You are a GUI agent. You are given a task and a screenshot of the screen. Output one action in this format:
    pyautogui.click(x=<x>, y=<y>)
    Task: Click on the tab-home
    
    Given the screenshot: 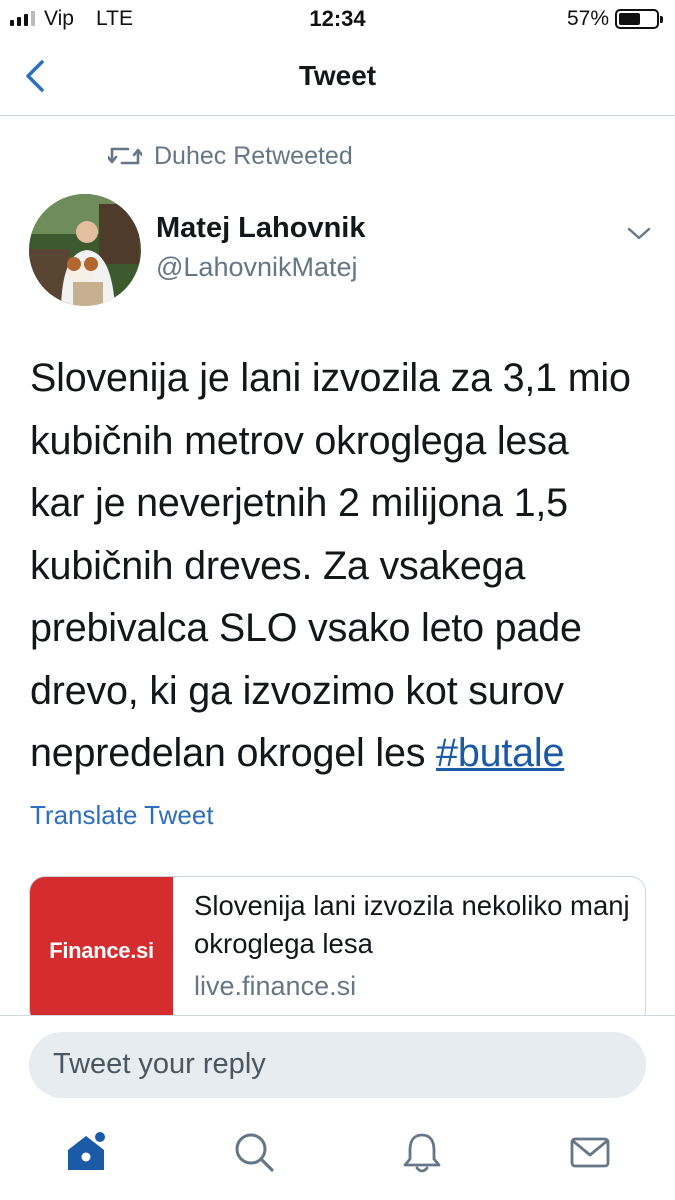 What is the action you would take?
    pyautogui.click(x=86, y=1152)
    